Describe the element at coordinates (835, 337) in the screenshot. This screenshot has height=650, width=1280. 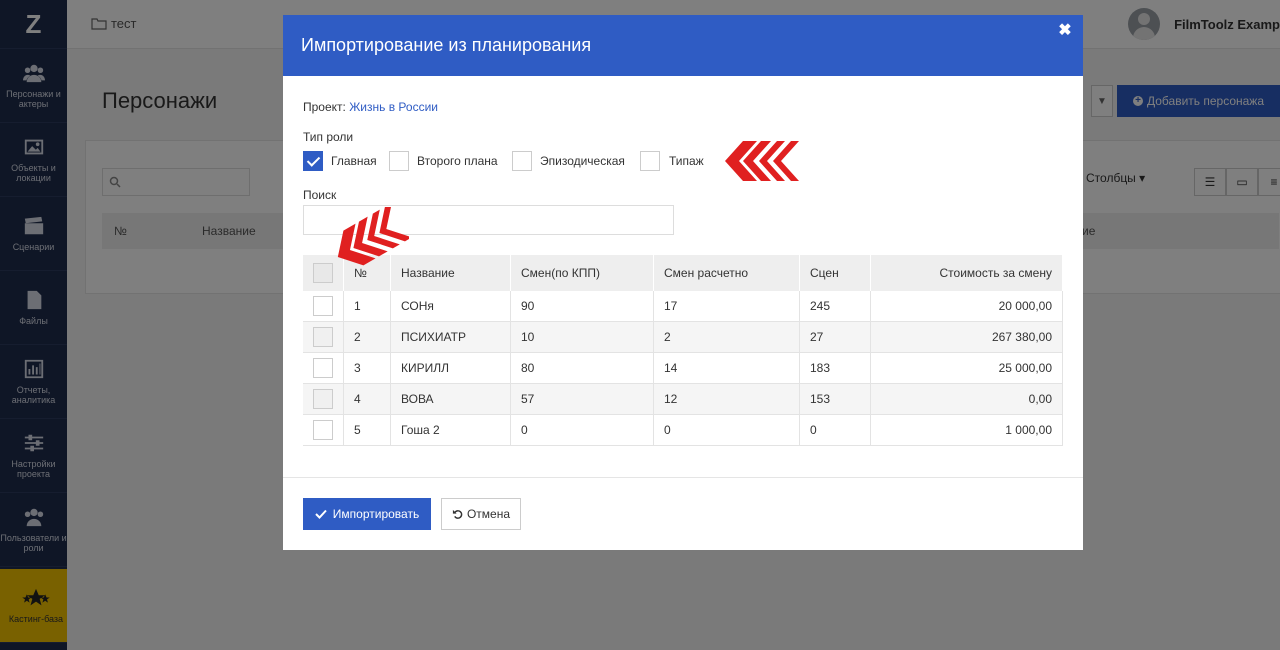
I see `cell-scenes: 27` at that location.